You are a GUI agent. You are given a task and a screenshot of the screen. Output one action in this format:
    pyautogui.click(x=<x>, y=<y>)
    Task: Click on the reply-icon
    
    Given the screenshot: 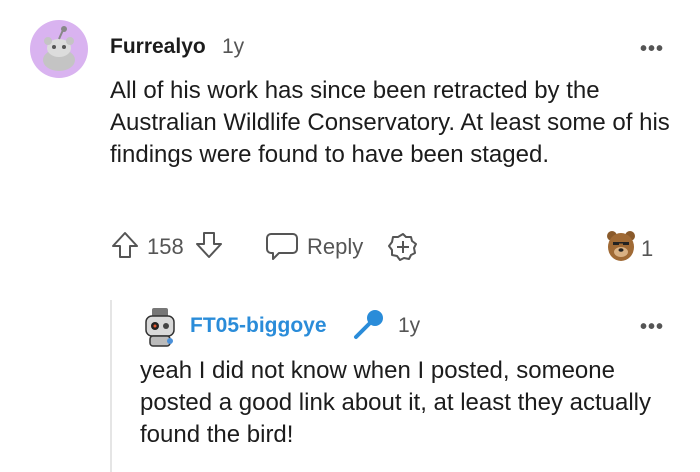 What is the action you would take?
    pyautogui.click(x=282, y=246)
    